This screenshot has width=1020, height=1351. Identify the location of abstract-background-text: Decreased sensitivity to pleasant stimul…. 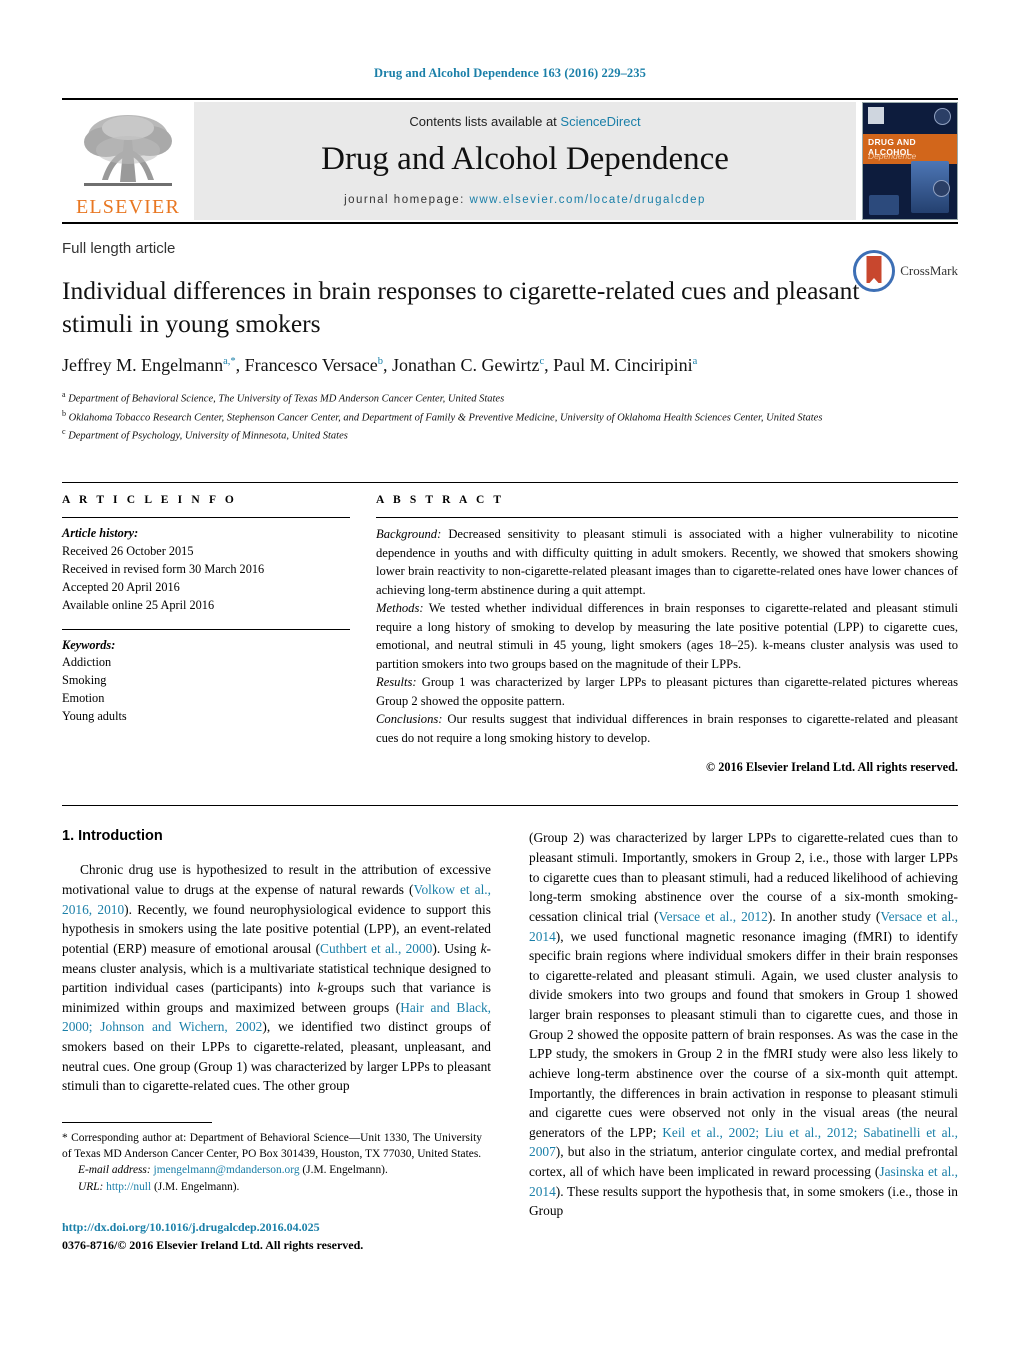
(667, 562).